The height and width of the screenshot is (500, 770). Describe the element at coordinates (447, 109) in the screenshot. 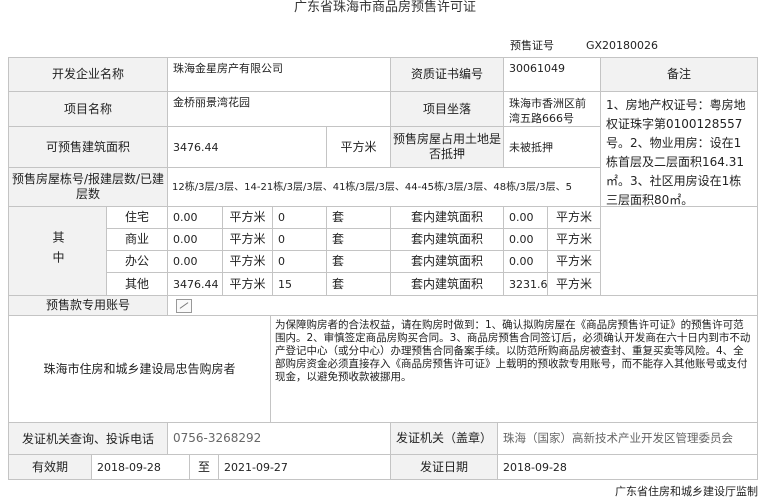

I see `location-label: 项目坐落` at that location.